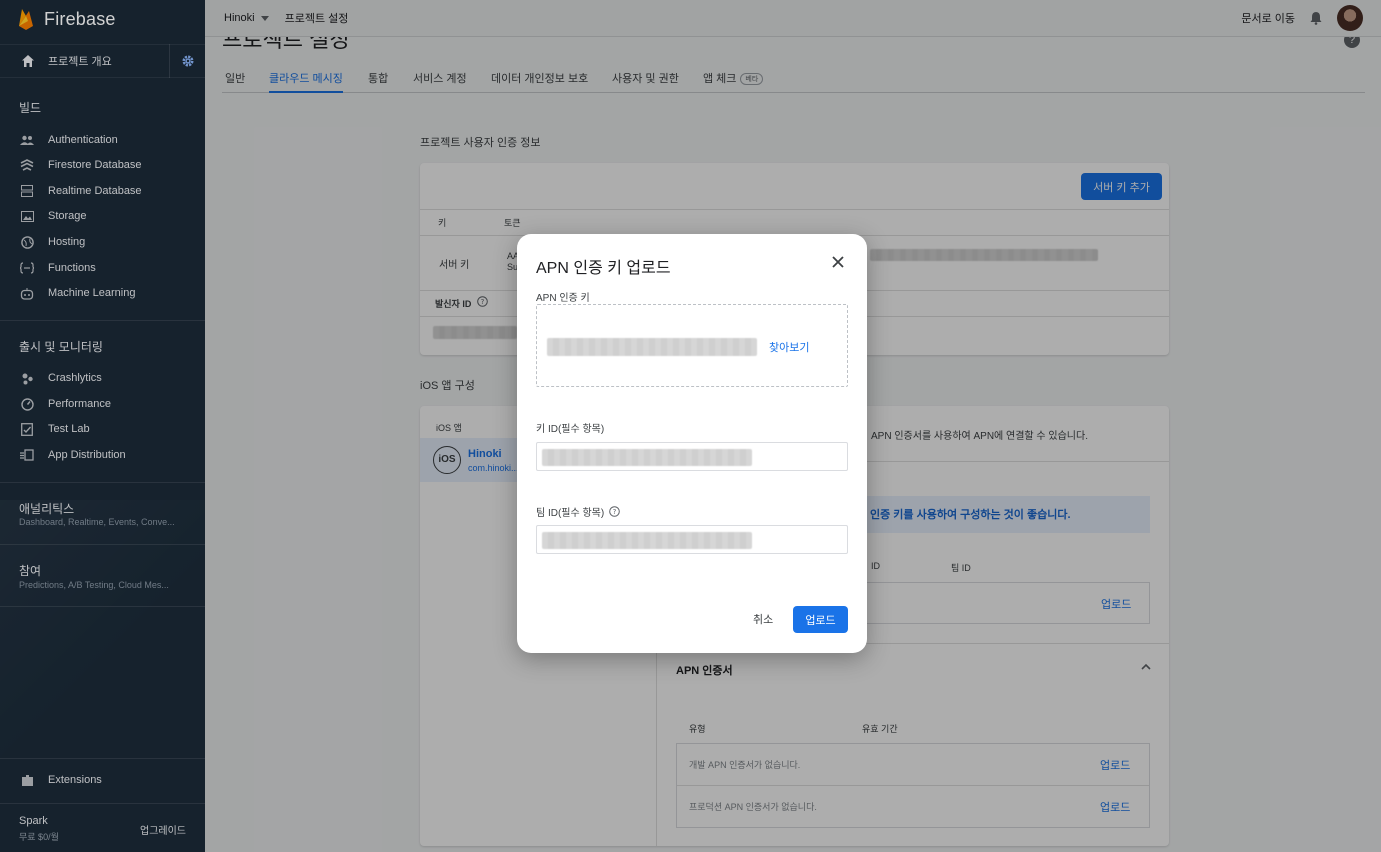  Describe the element at coordinates (789, 347) in the screenshot. I see `browse-button: 찾아보기` at that location.